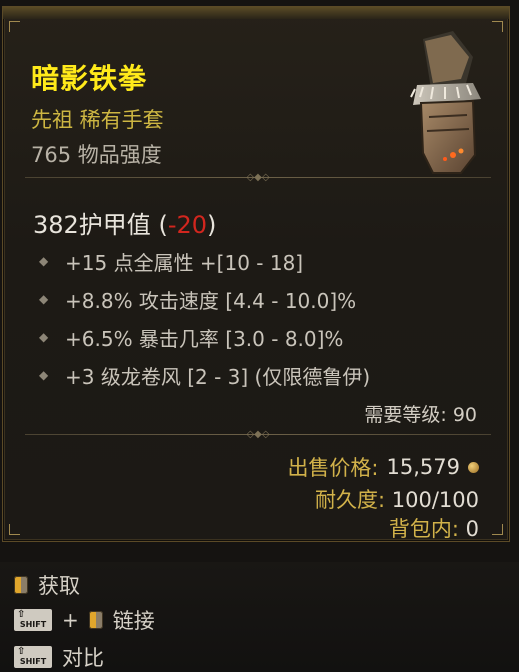 Image resolution: width=519 pixels, height=672 pixels. I want to click on affix-line: ◆ +3 级龙卷风 [2 - 3] (仅限德鲁伊), so click(204, 375).